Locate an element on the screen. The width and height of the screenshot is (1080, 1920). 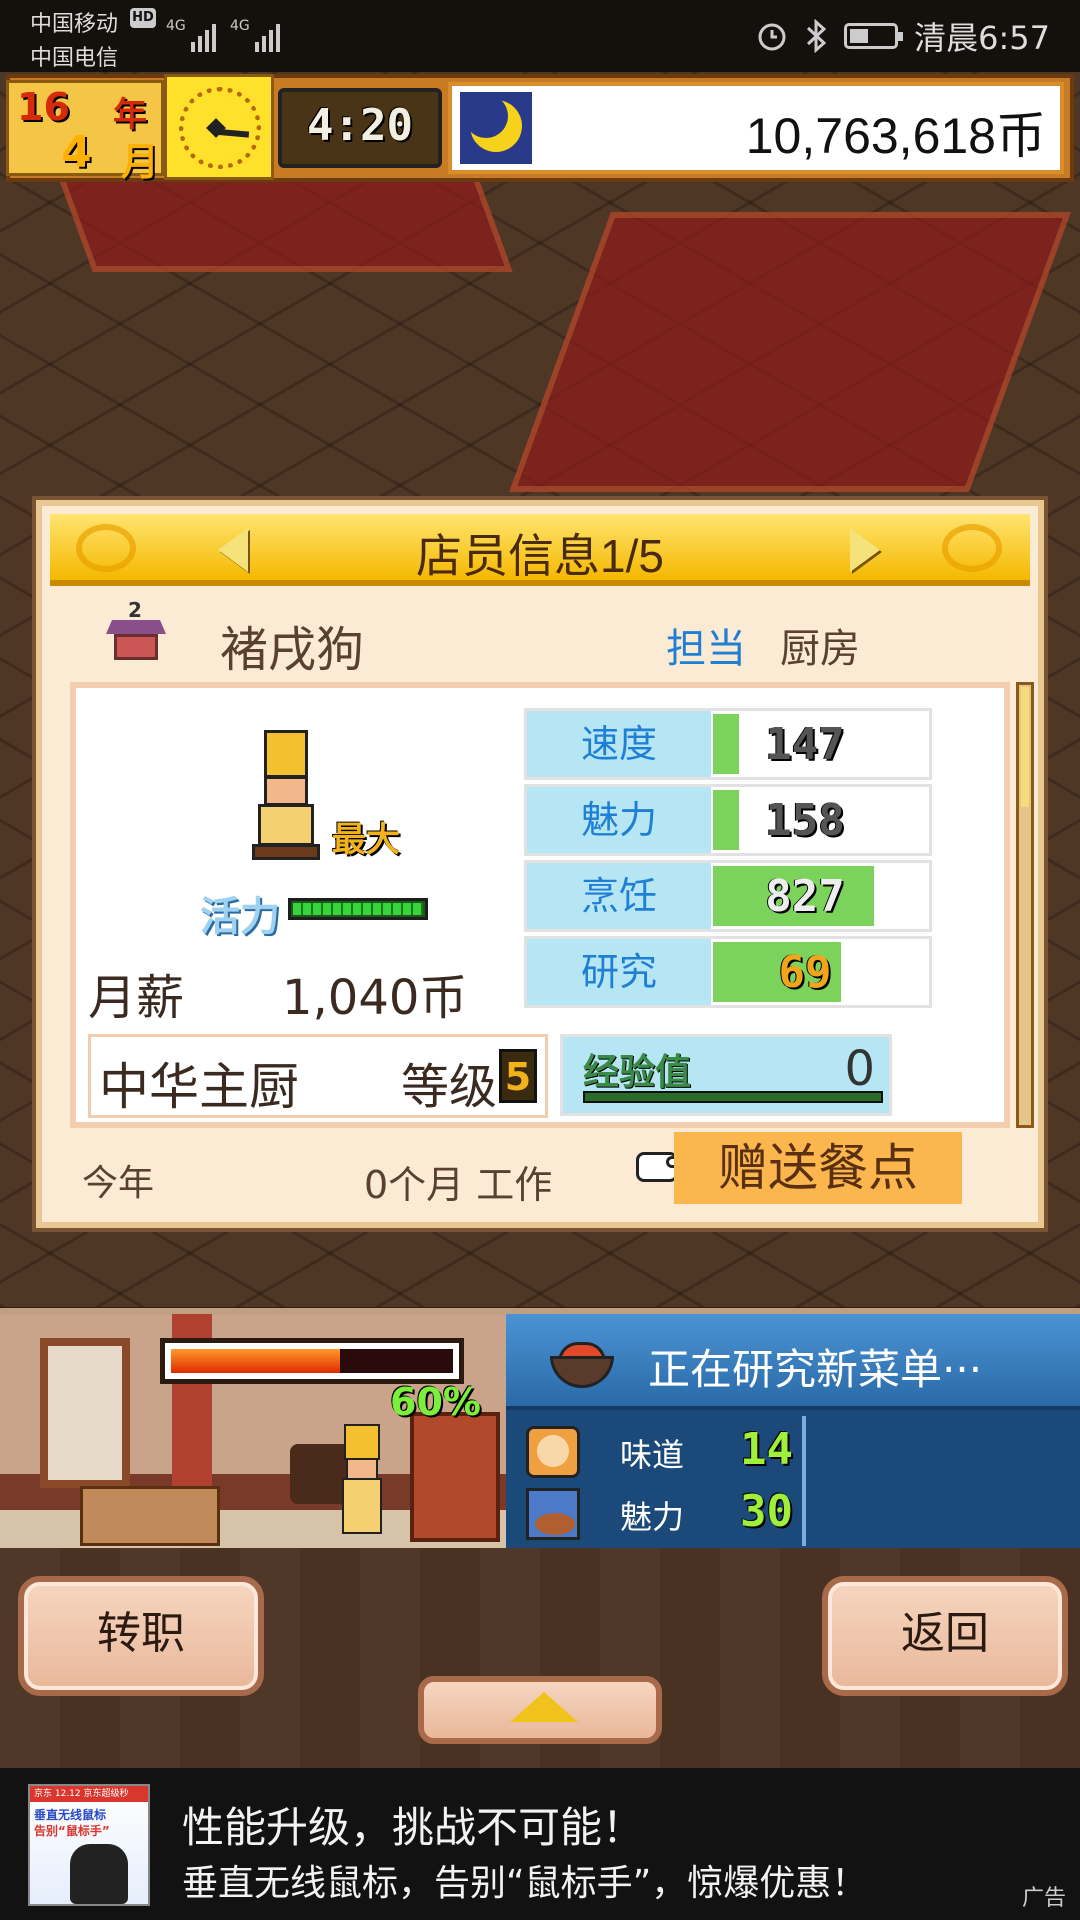
bluetooth-icon is located at coordinates (817, 36).